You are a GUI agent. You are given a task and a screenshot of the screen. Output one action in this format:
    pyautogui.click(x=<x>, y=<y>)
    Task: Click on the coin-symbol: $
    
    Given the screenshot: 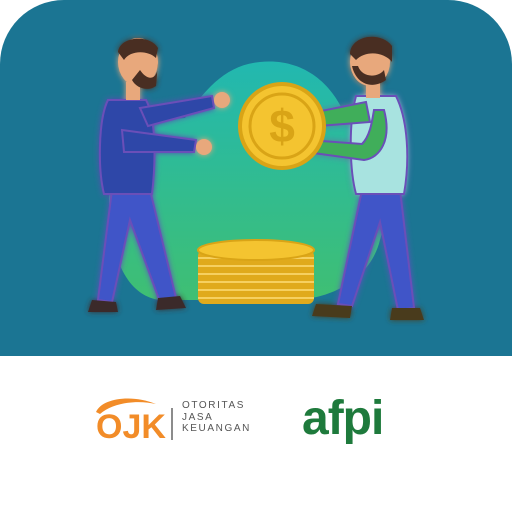 What is the action you would take?
    pyautogui.click(x=282, y=126)
    